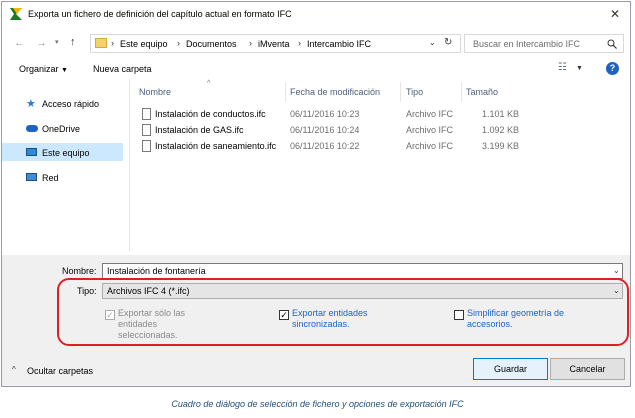  What do you see at coordinates (339, 44) in the screenshot?
I see `breadcrumb-intercambio-ifc: Intercambio IFC` at bounding box center [339, 44].